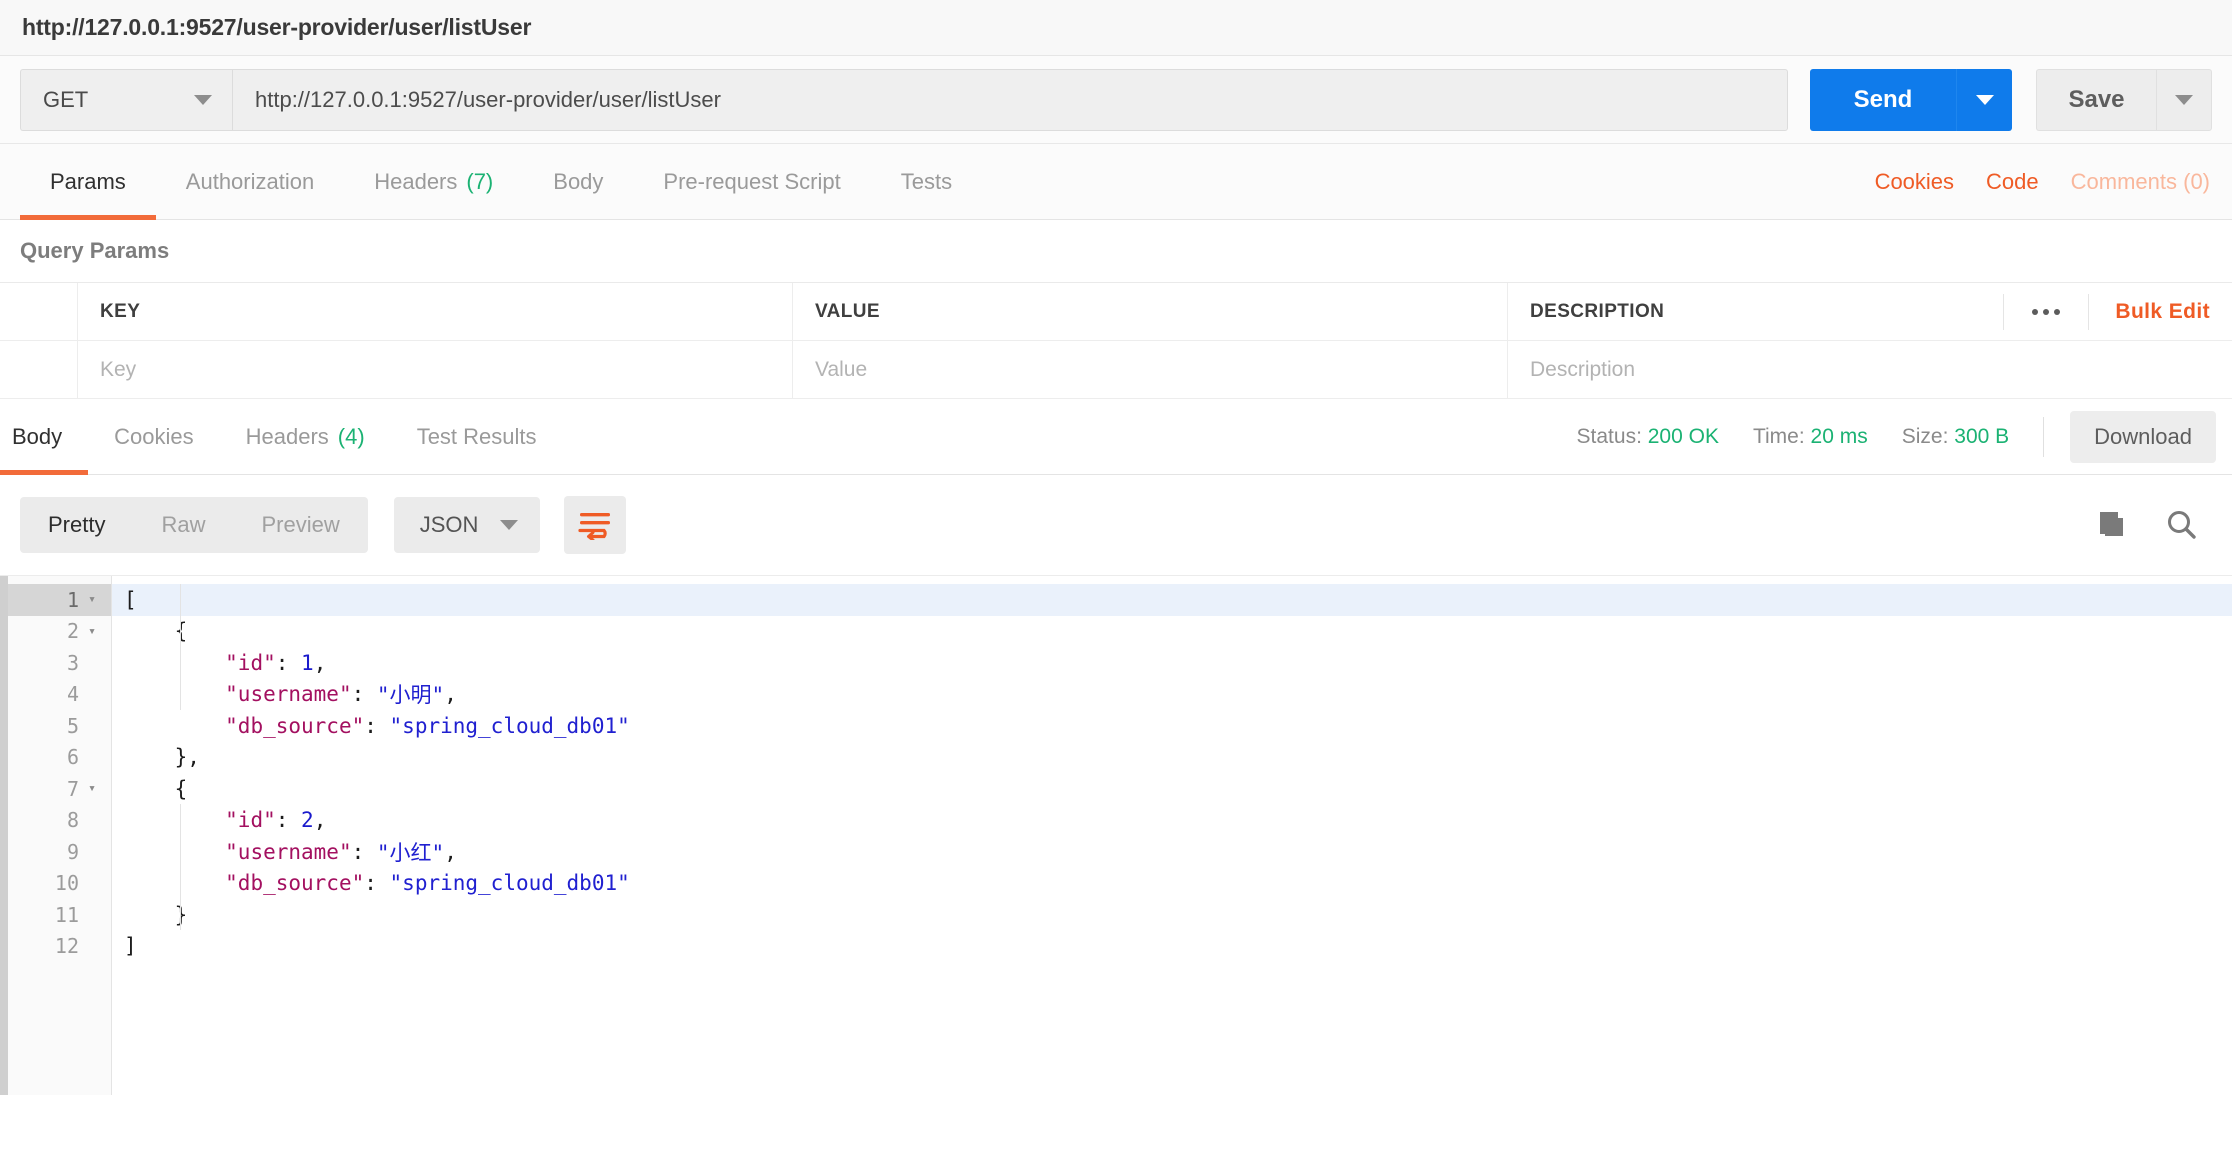 Image resolution: width=2232 pixels, height=1162 pixels. Describe the element at coordinates (130, 946) in the screenshot. I see `code-token: ]` at that location.